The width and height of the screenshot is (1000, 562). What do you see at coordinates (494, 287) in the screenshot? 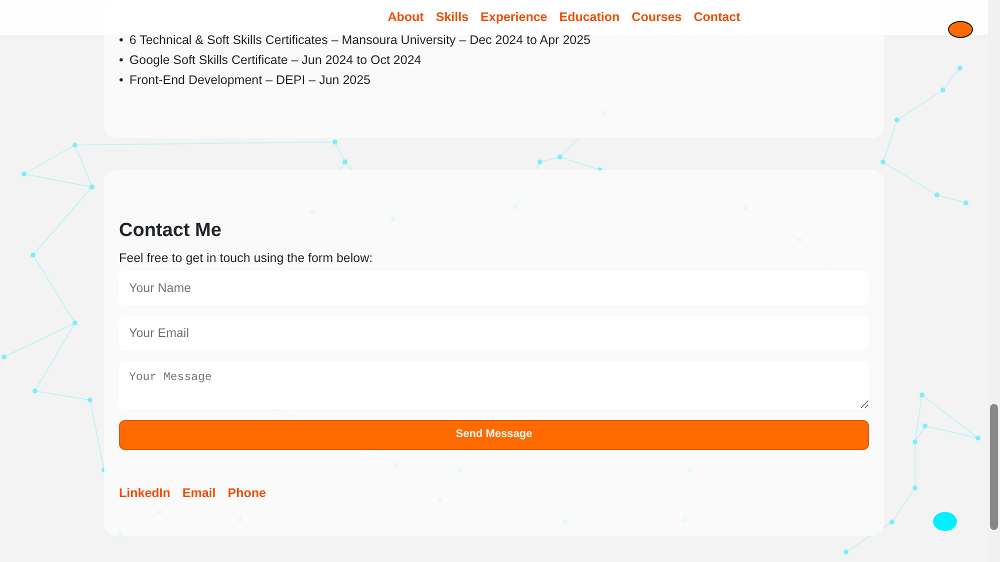
I see `input-field: Your Name` at bounding box center [494, 287].